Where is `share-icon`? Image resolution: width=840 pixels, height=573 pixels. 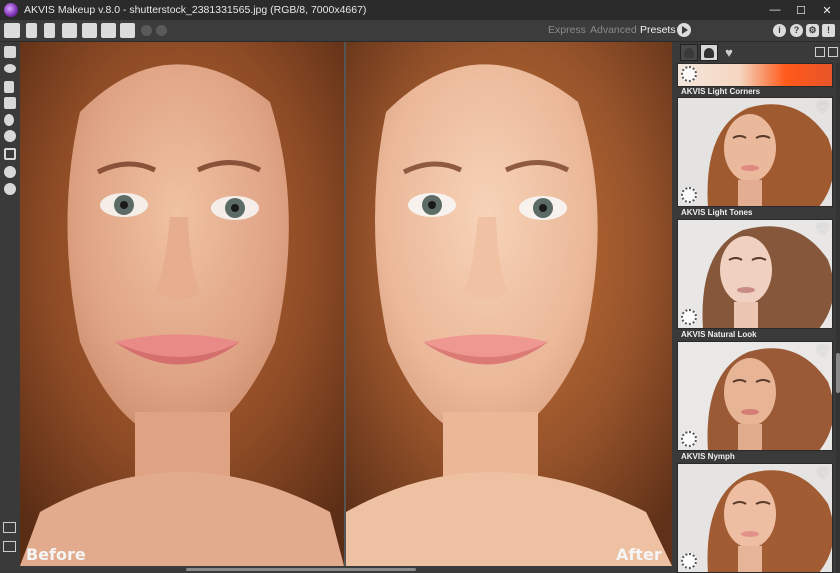 share-icon is located at coordinates (89, 30).